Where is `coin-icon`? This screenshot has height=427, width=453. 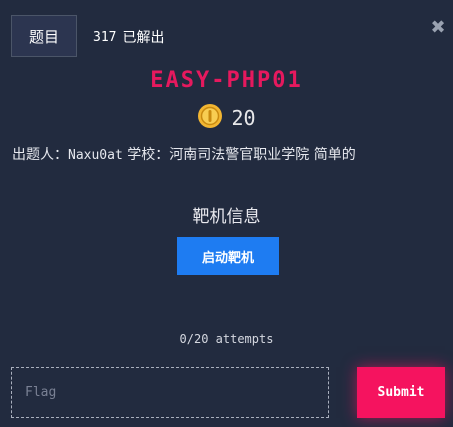
coin-icon is located at coordinates (210, 118).